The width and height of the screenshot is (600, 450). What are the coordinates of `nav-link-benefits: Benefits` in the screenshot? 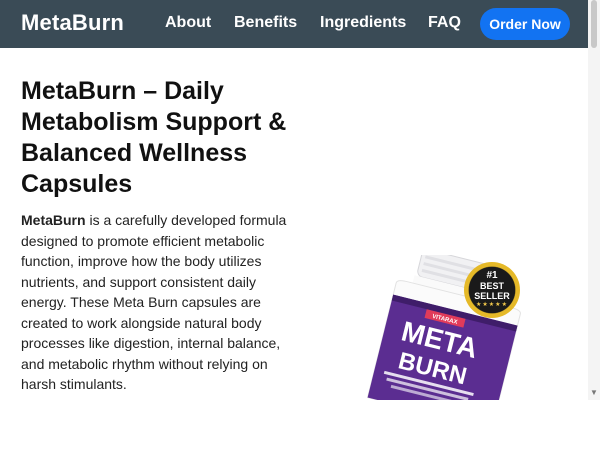 It's located at (265, 23).